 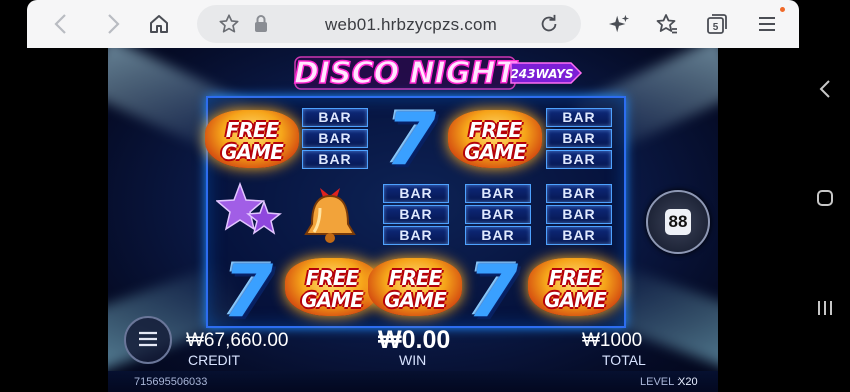 I want to click on golden-bell-symbol, so click(x=330, y=215).